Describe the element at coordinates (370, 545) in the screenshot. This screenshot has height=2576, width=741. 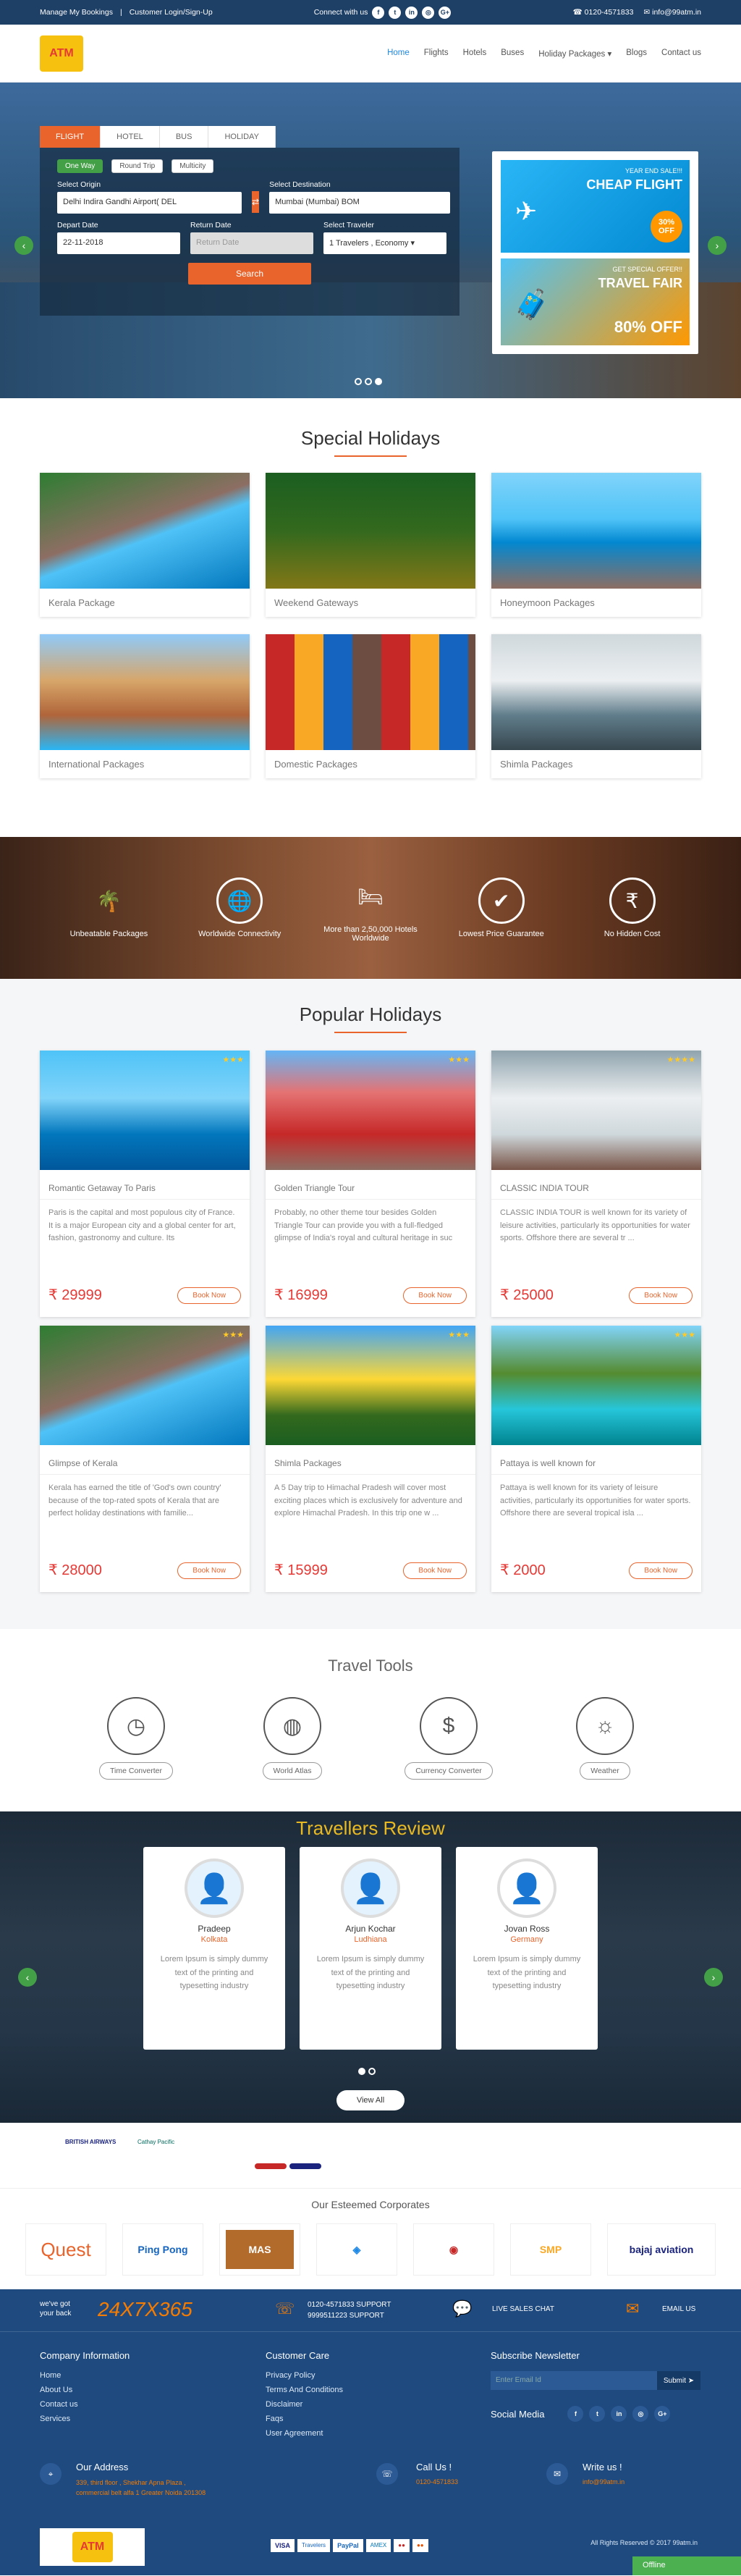
I see `holiday-card: Weekend Gateways` at that location.